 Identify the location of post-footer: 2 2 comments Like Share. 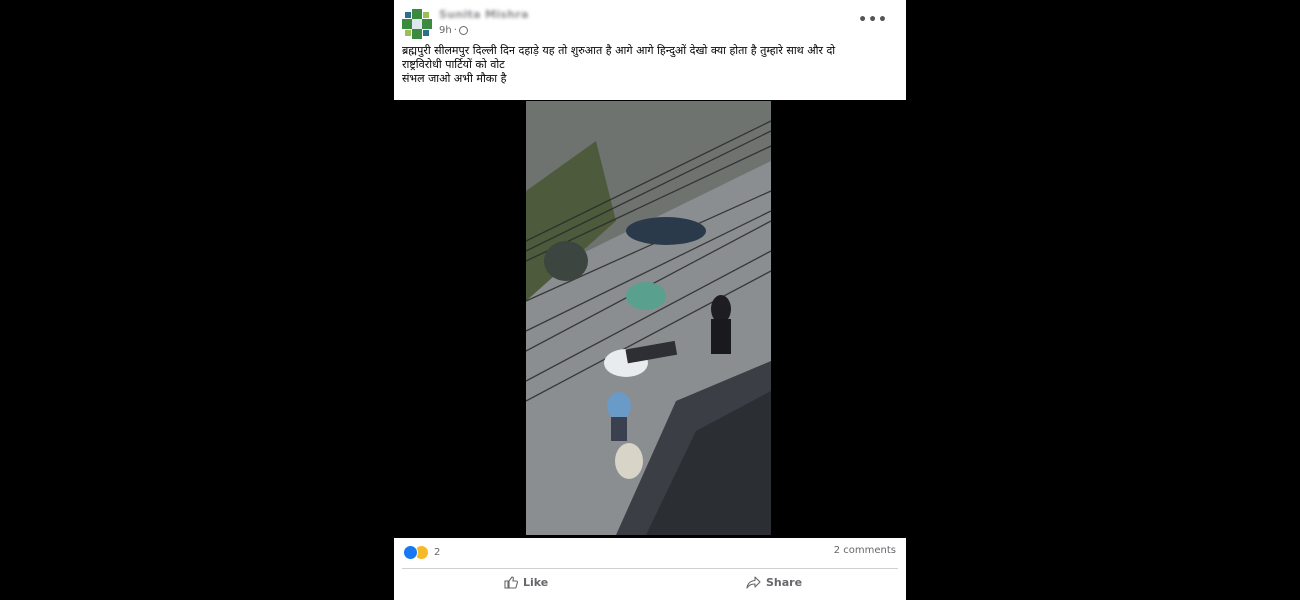
(650, 569).